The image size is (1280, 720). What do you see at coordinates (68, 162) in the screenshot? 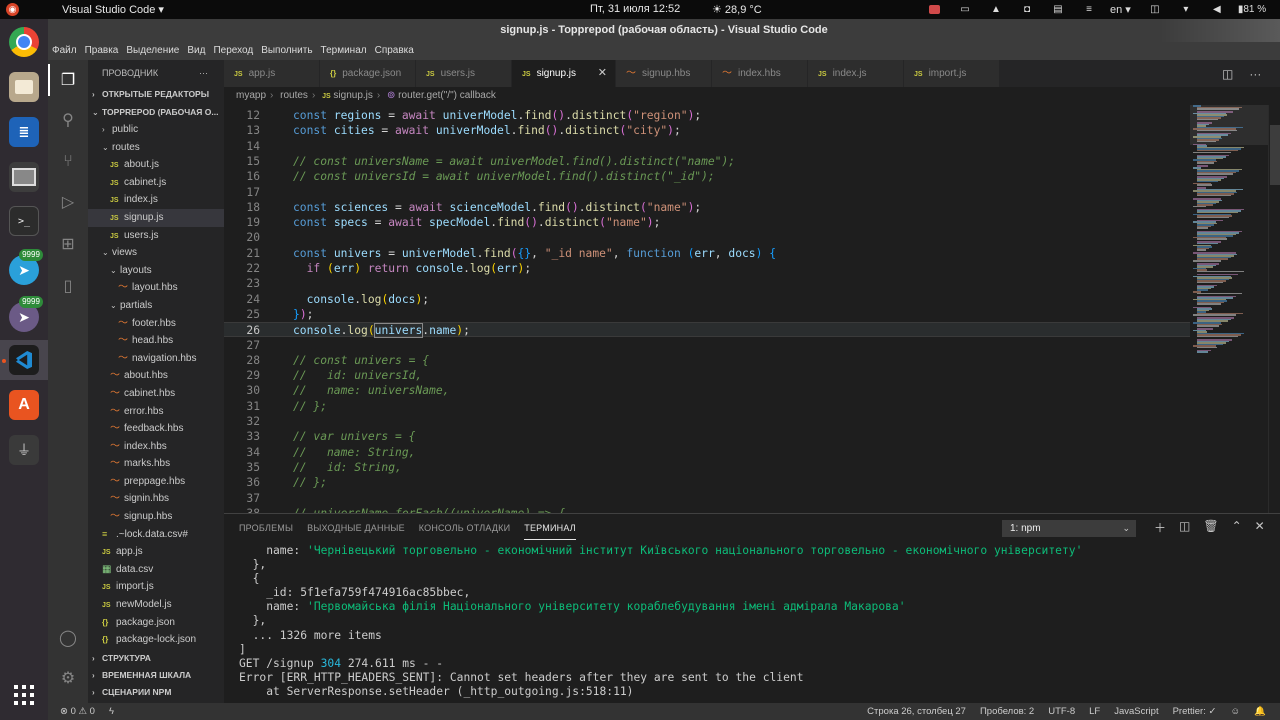
I see `source-control-icon: ⑂` at bounding box center [68, 162].